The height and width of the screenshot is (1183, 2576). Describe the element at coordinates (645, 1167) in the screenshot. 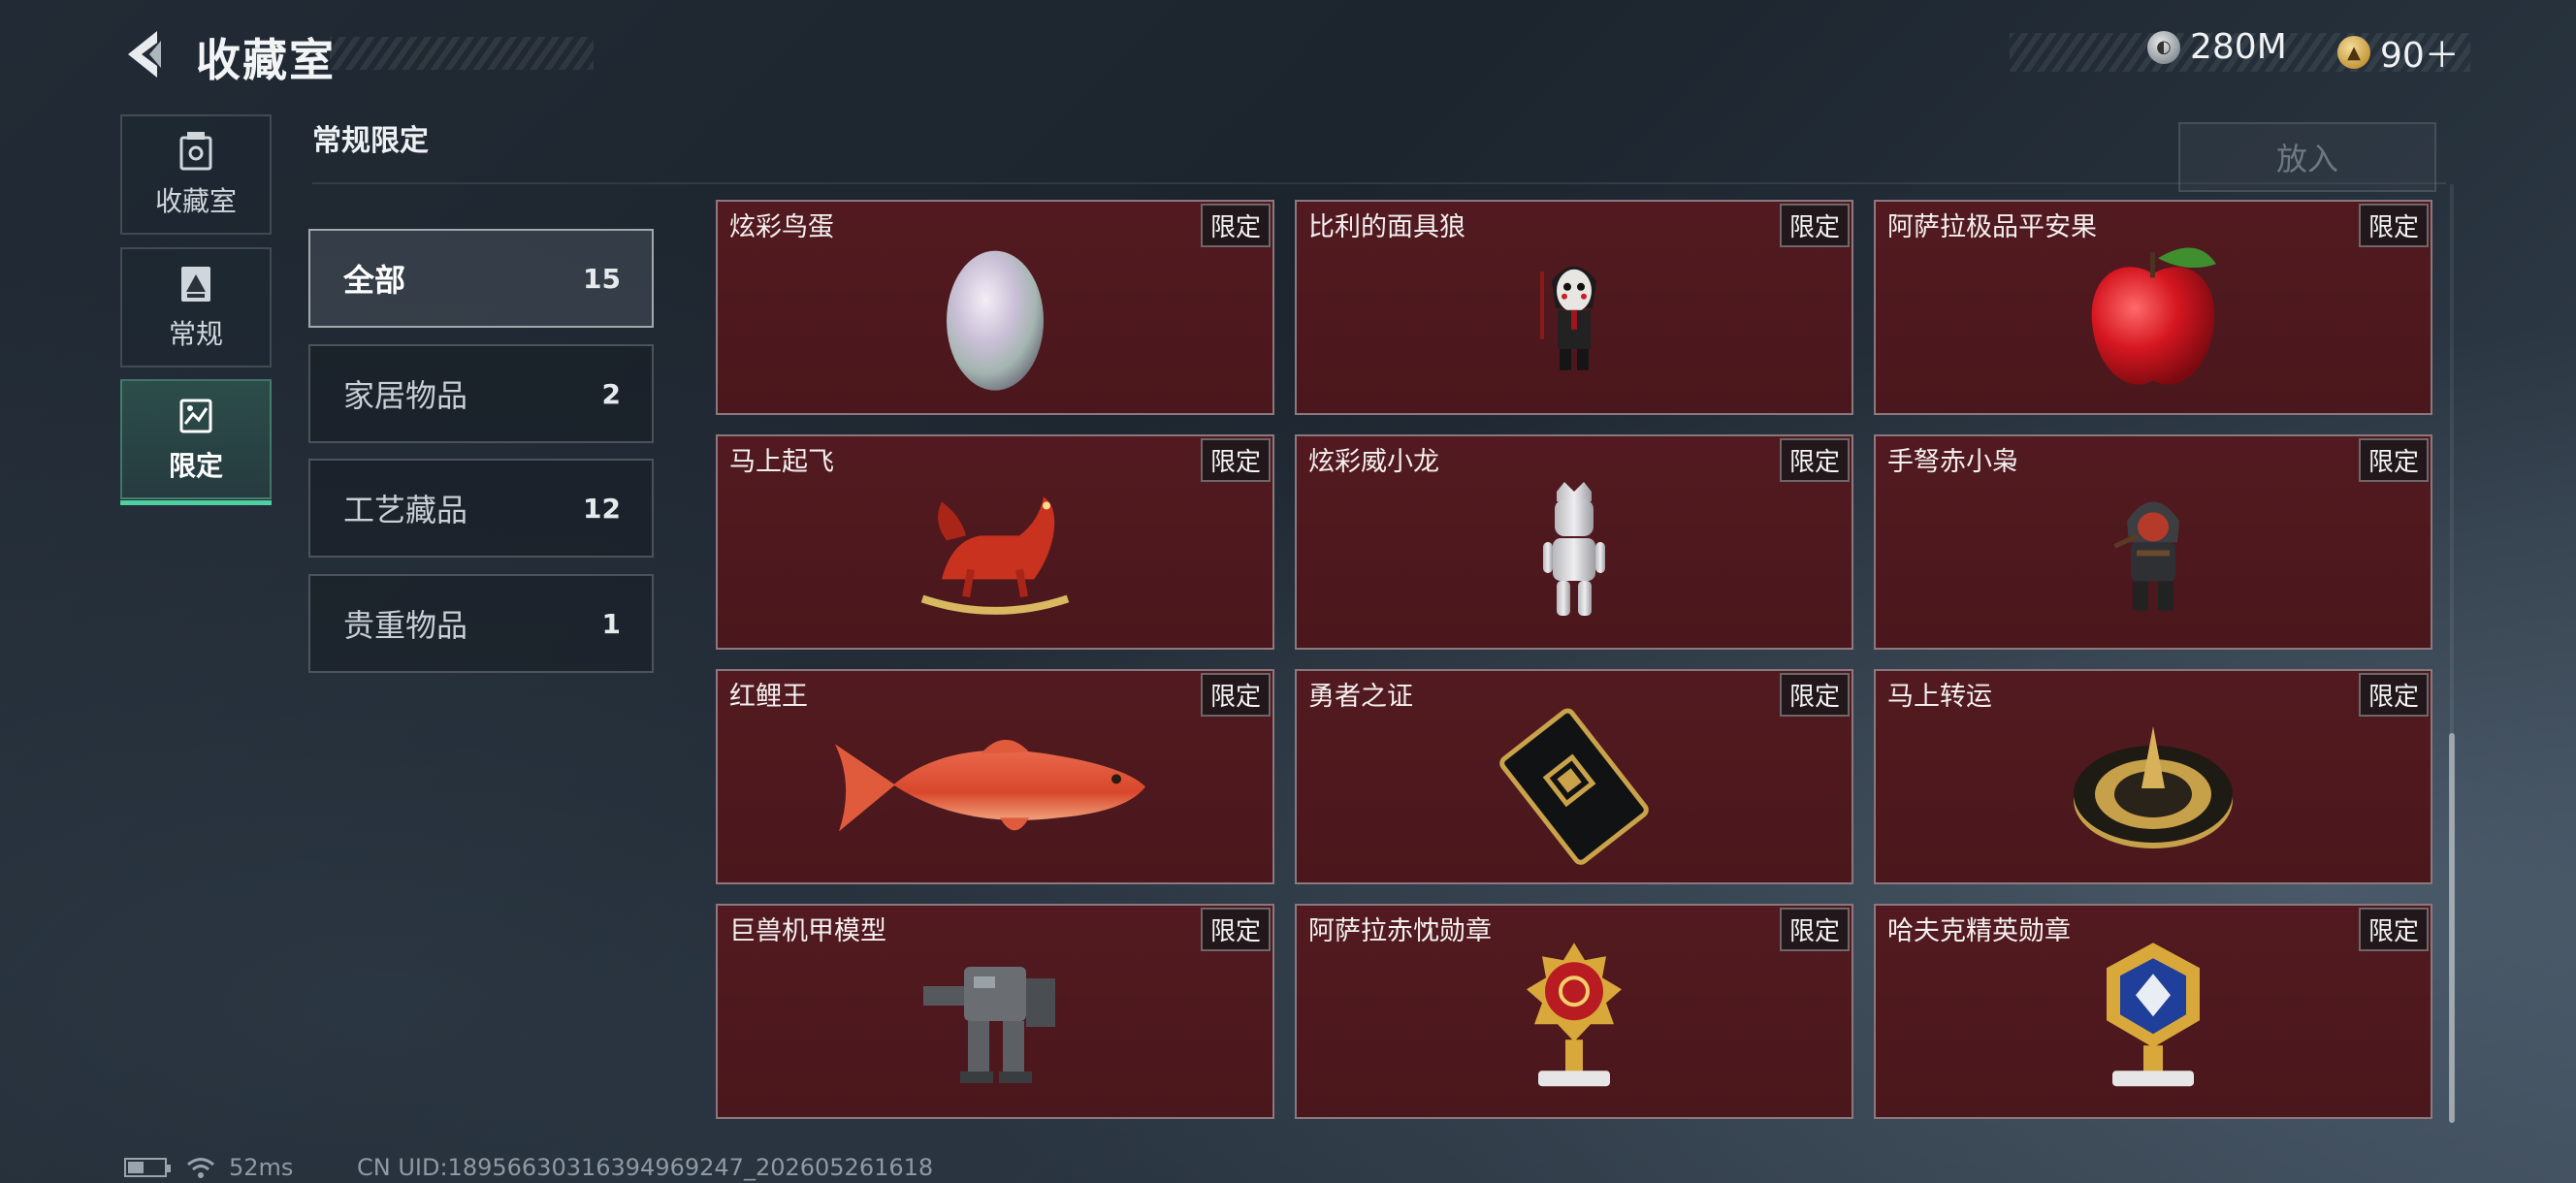

I see `user-uid: CN UID:18956630316394969247_202605261618` at that location.